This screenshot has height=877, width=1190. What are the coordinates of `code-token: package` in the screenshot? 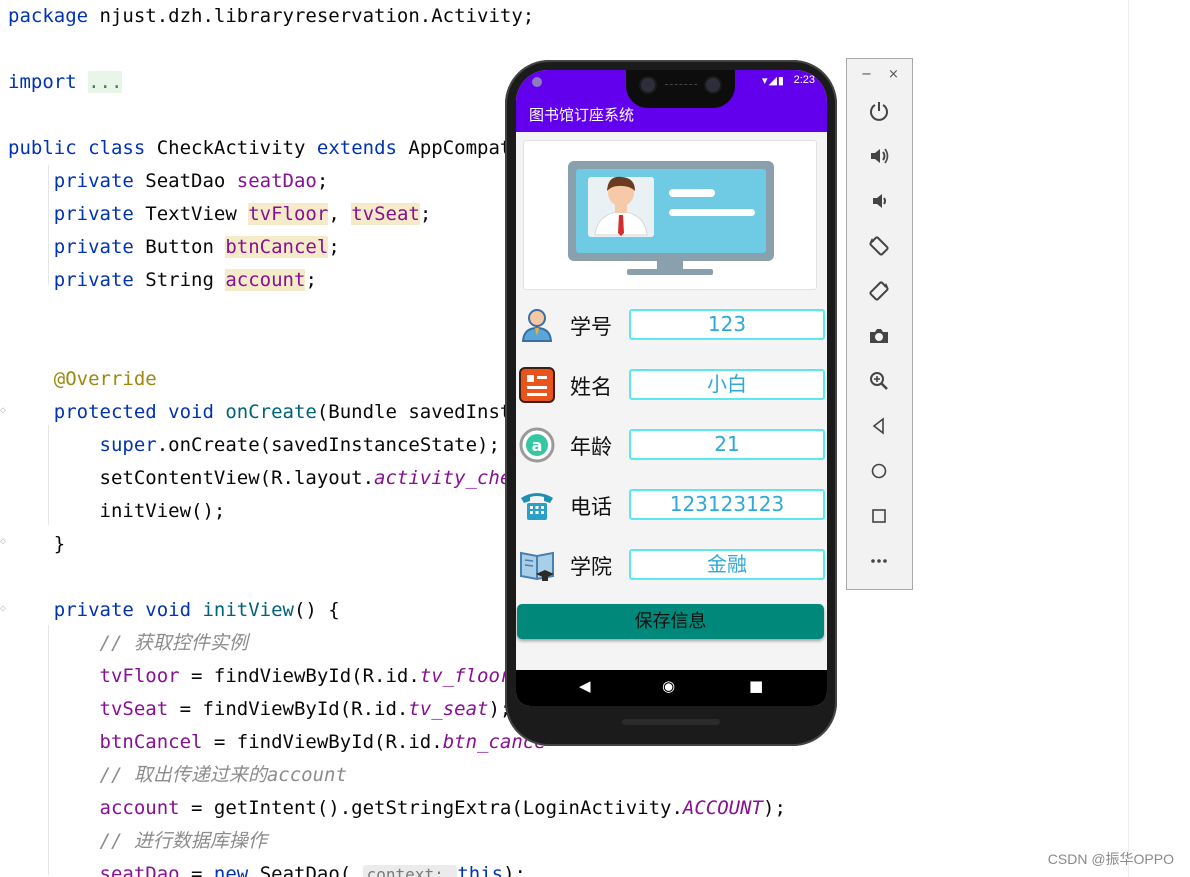 It's located at (54, 16).